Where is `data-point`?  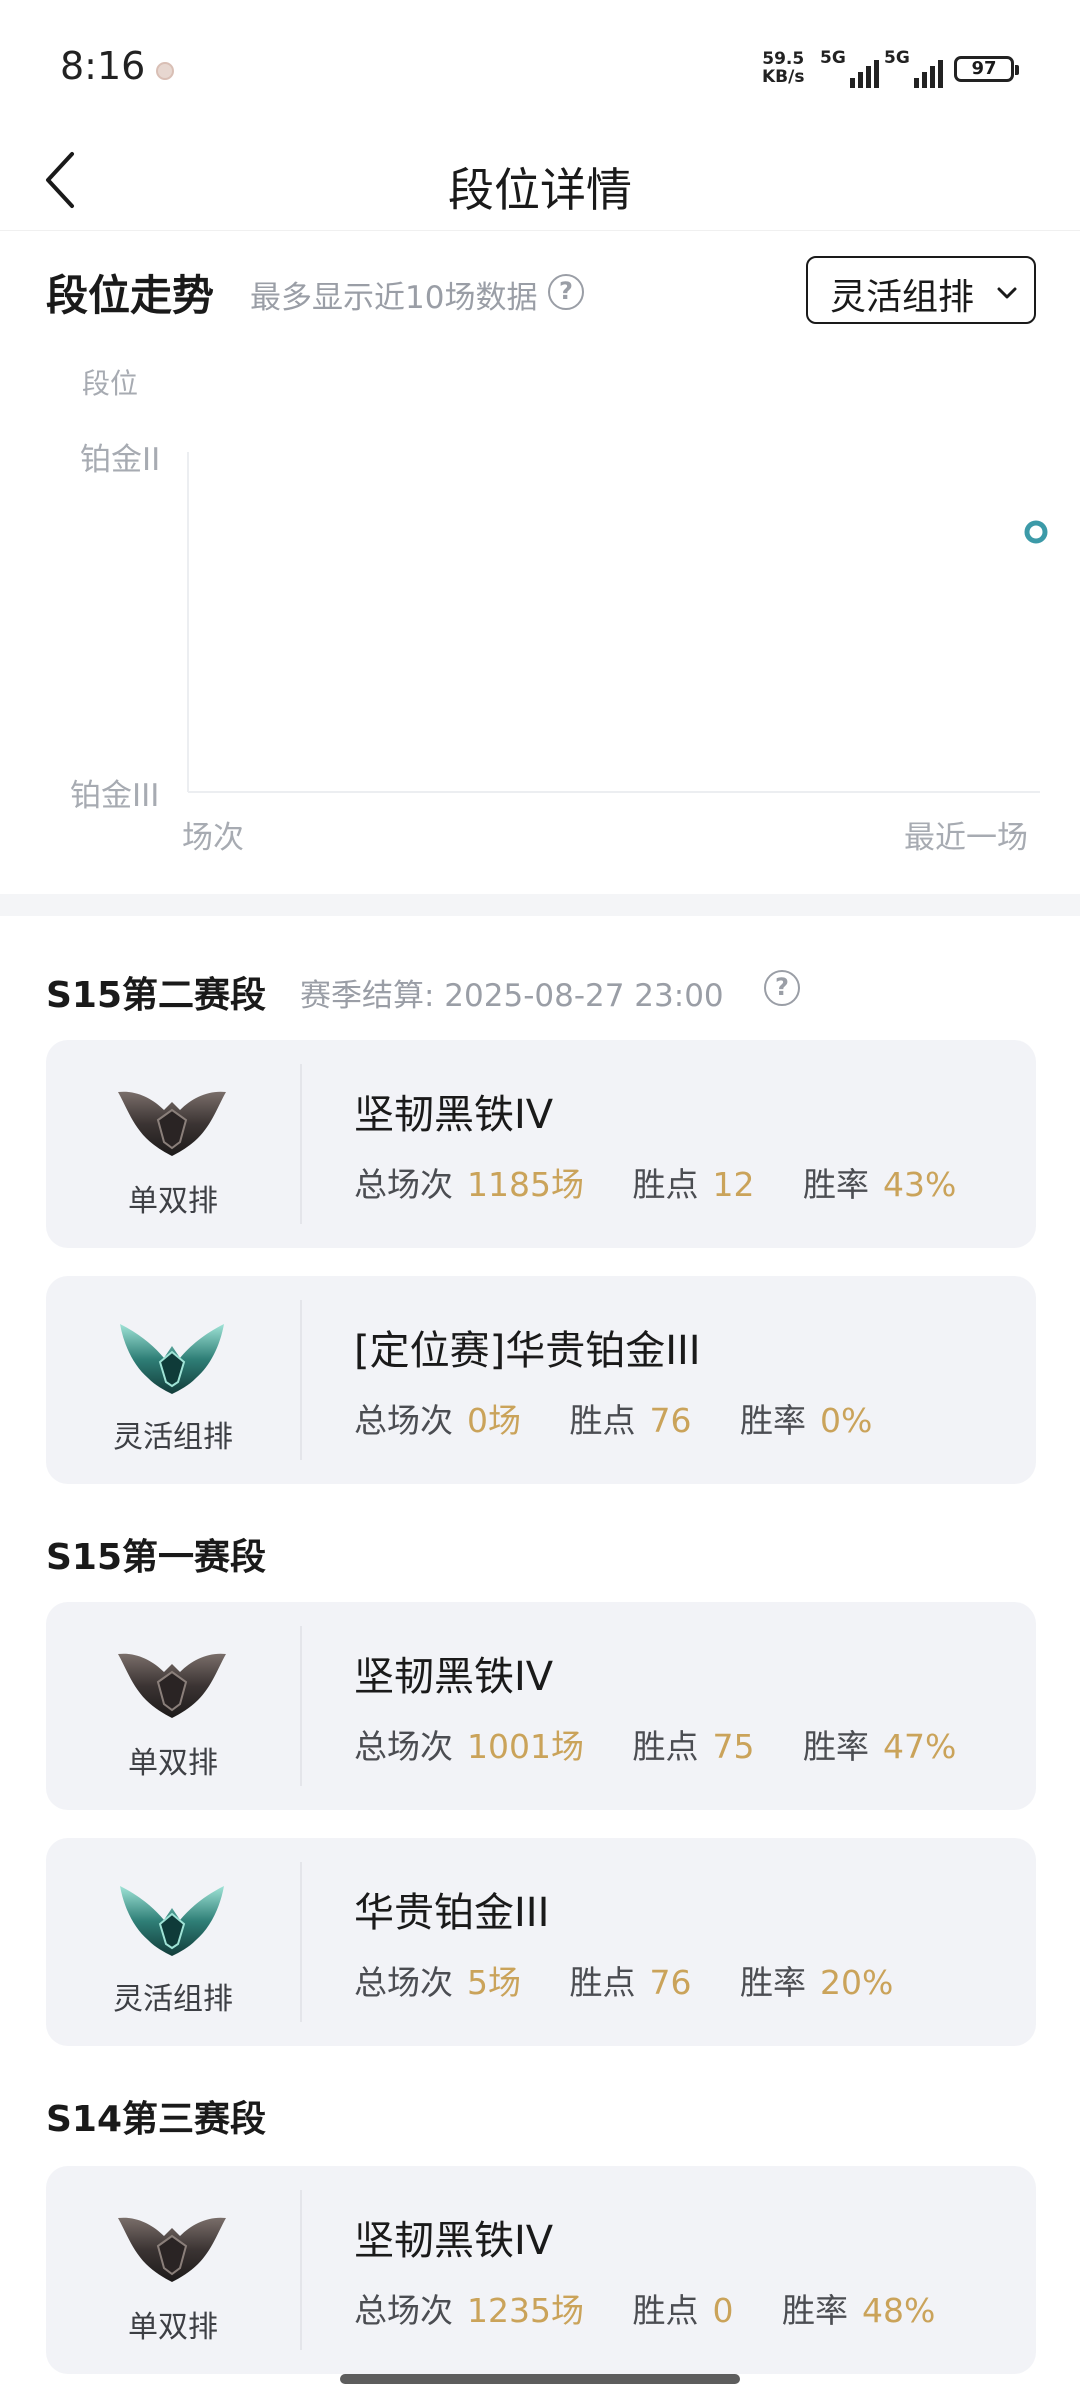
data-point is located at coordinates (1036, 532).